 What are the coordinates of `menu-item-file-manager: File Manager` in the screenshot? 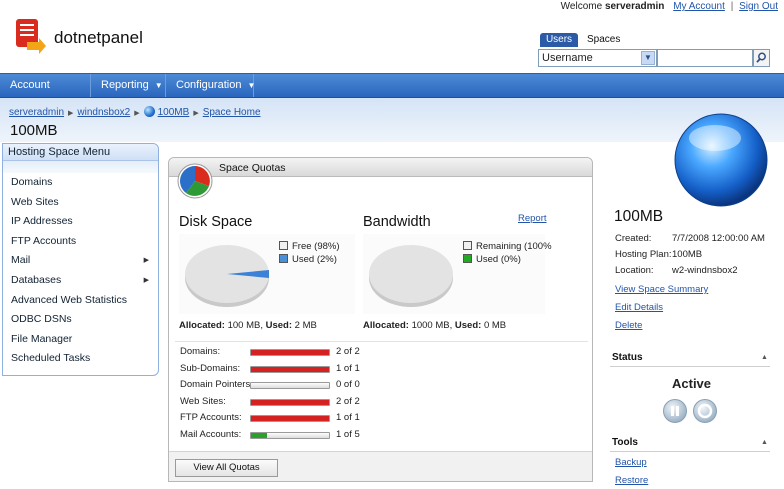 It's located at (80, 340).